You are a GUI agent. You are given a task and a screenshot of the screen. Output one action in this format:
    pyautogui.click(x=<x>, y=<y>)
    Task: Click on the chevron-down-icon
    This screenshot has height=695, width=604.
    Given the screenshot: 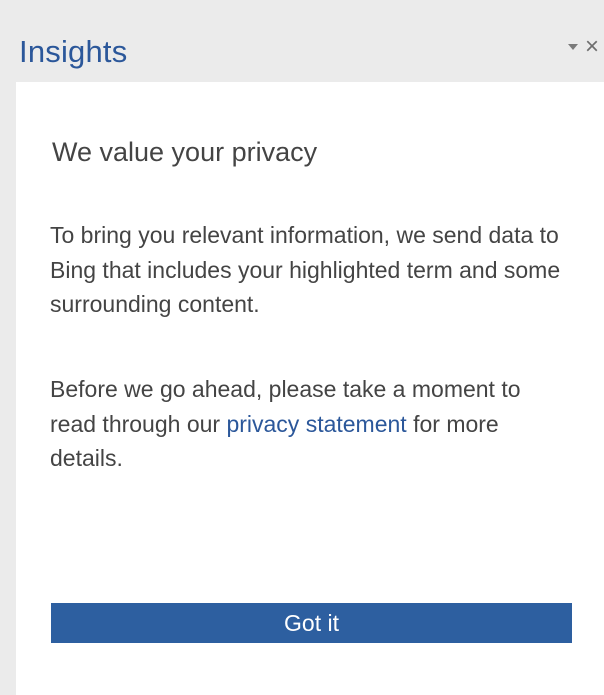 What is the action you would take?
    pyautogui.click(x=573, y=47)
    